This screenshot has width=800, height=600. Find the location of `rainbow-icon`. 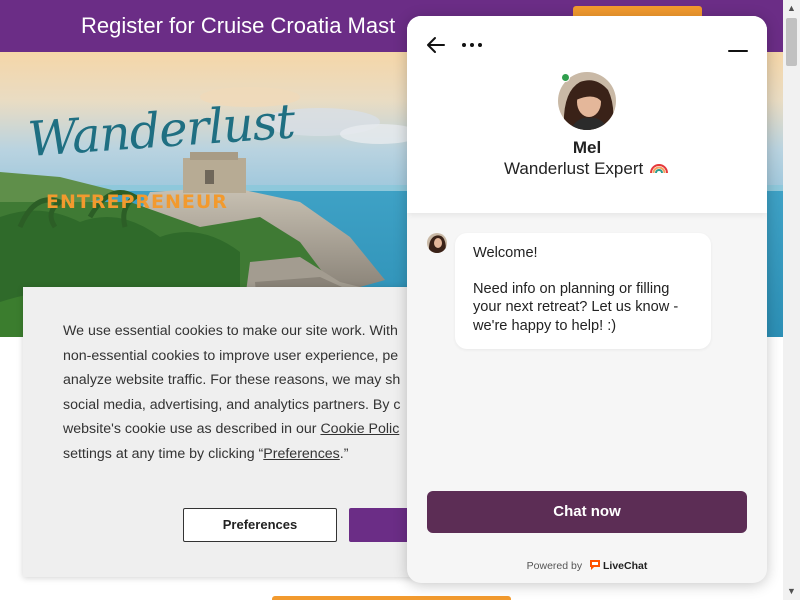

rainbow-icon is located at coordinates (658, 169).